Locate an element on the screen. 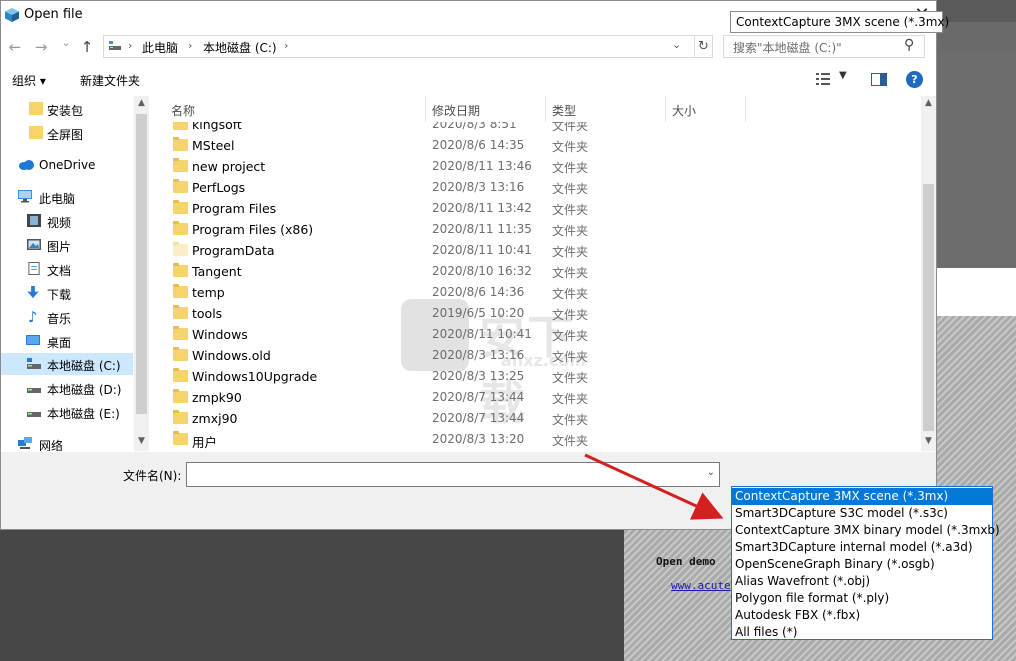 The width and height of the screenshot is (1016, 661). refresh-icon: ↻ is located at coordinates (703, 46).